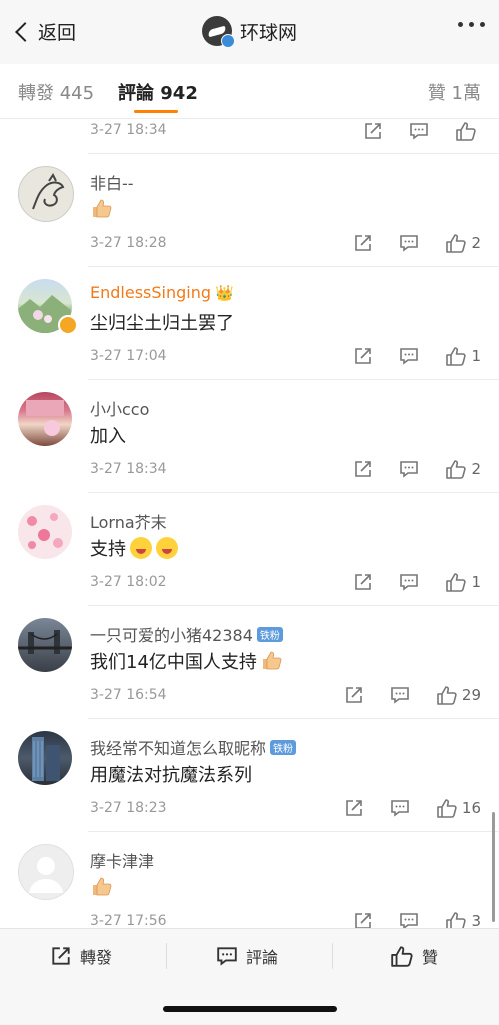 This screenshot has width=499, height=1025. I want to click on user-name: EndlessSinging 👑, so click(162, 292).